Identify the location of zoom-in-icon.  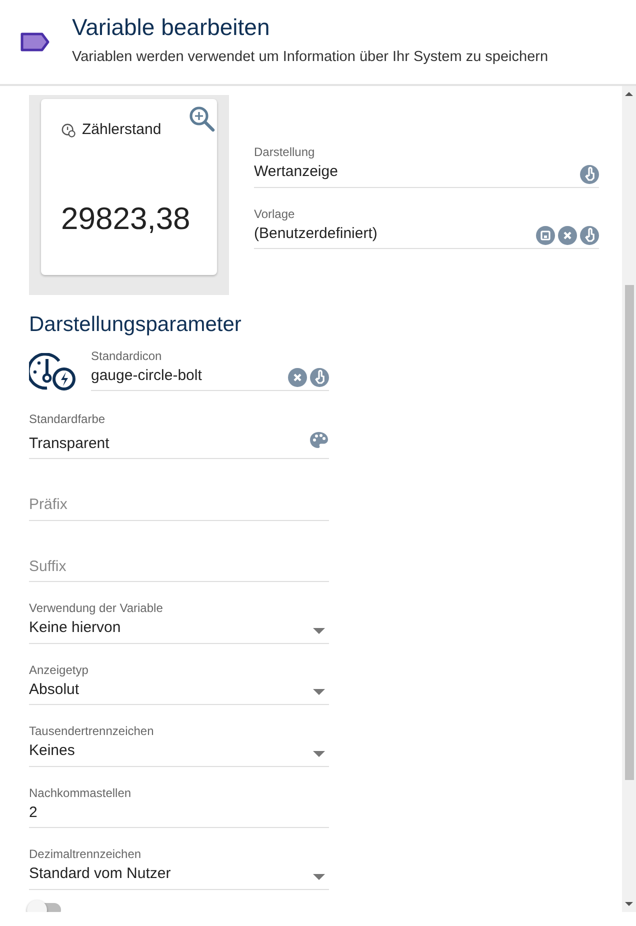
(202, 119).